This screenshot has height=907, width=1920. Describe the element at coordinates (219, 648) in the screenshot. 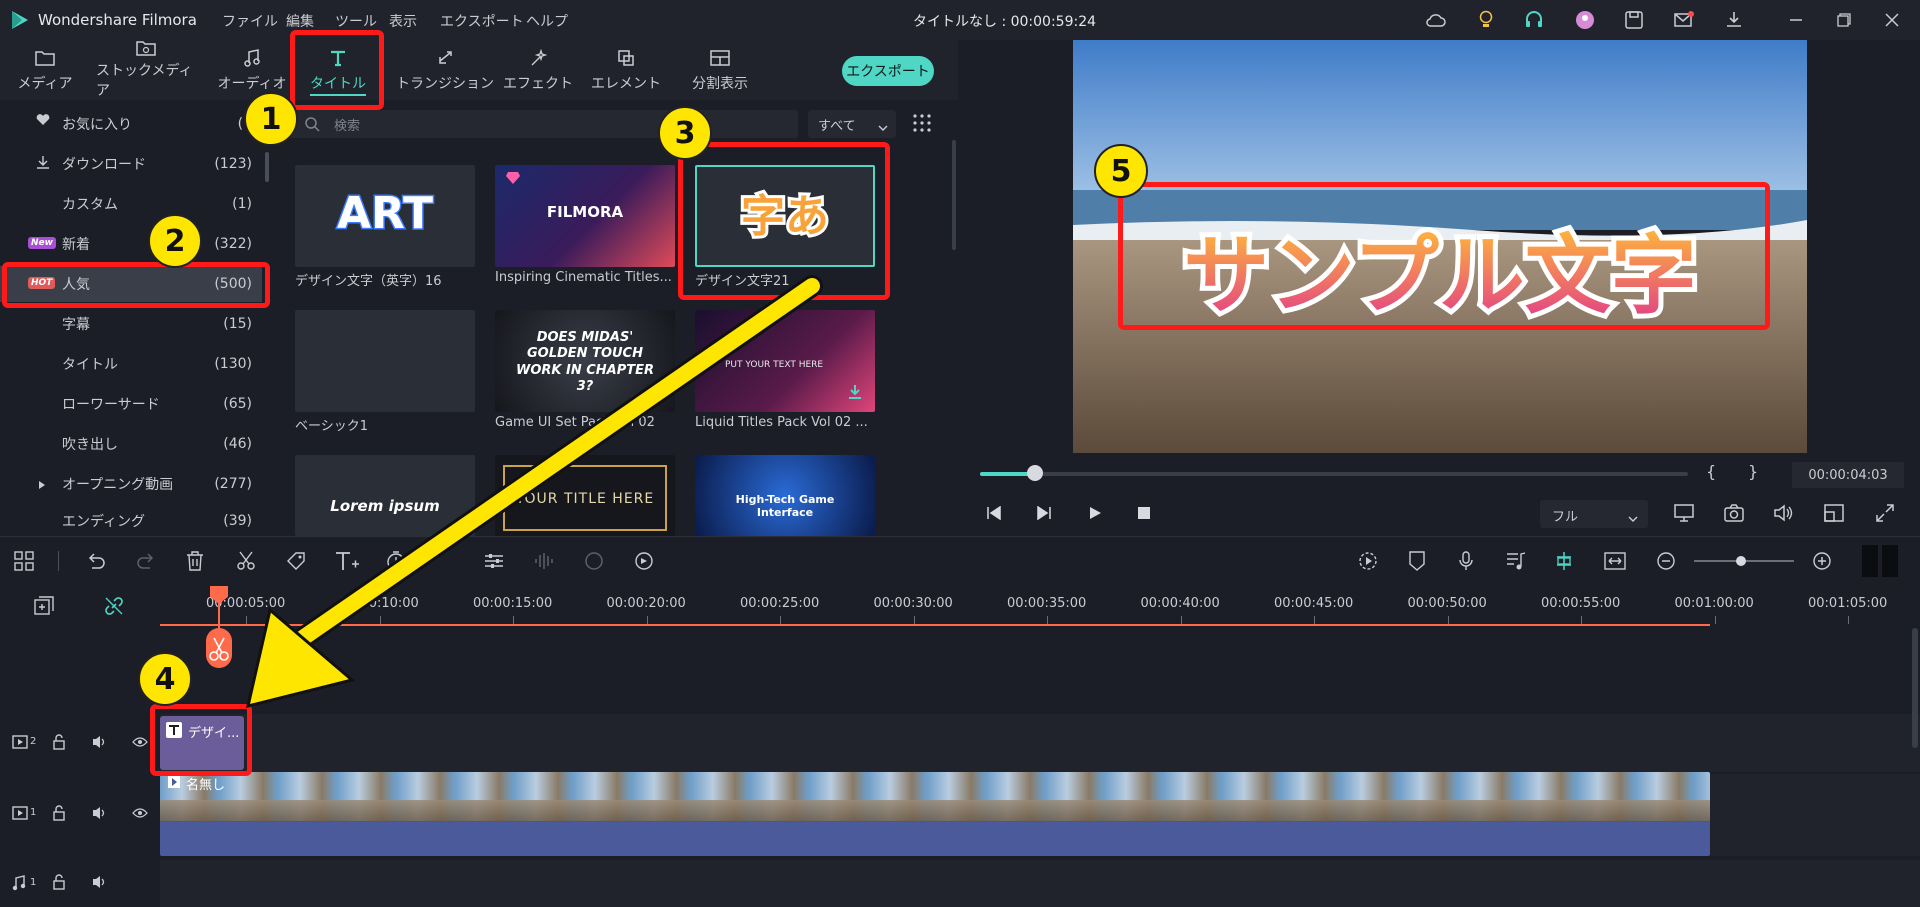

I see `split-scissors-icon` at that location.